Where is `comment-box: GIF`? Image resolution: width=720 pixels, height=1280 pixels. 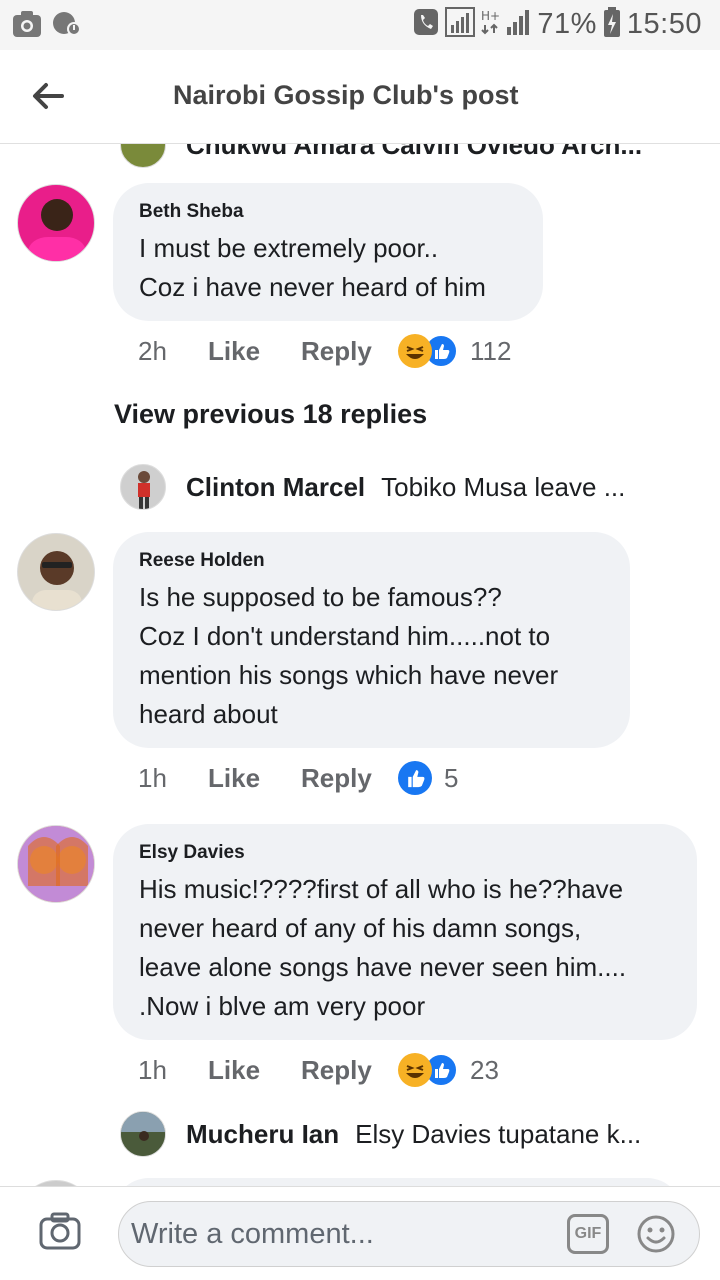 comment-box: GIF is located at coordinates (409, 1234).